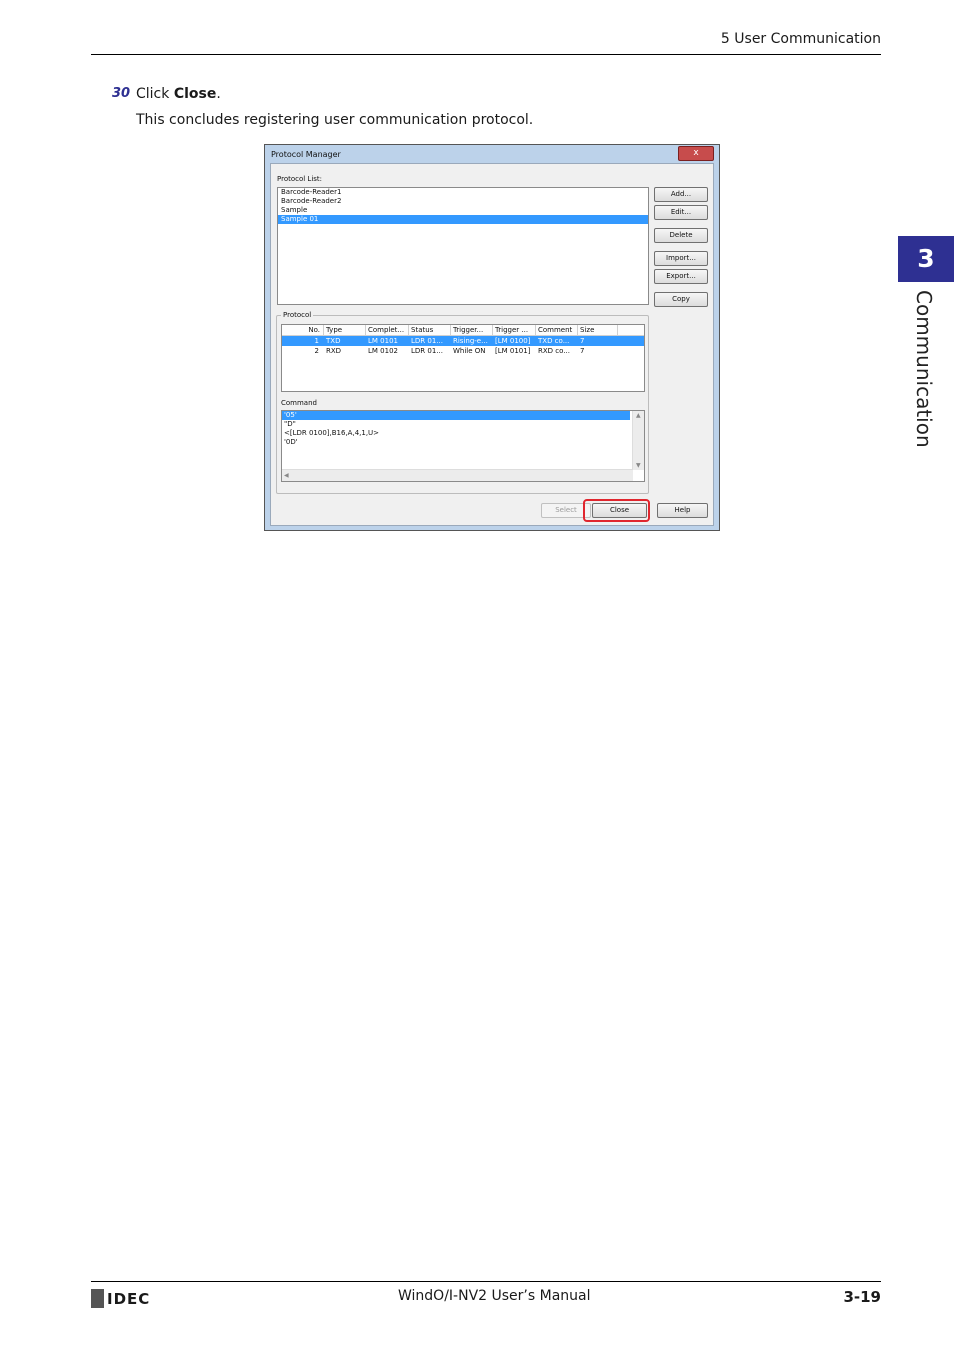 The height and width of the screenshot is (1350, 954). Describe the element at coordinates (682, 510) in the screenshot. I see `help-button: Help` at that location.